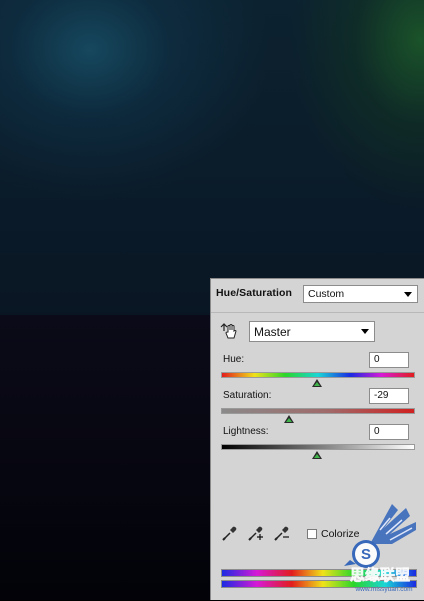 The width and height of the screenshot is (424, 601). I want to click on saturation-slider-track, so click(318, 411).